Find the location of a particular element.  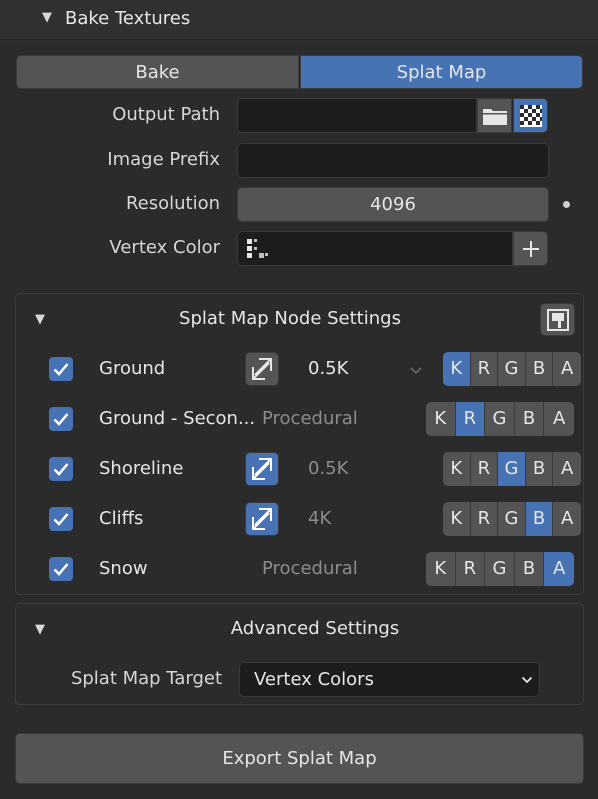

add-vertex-color-button is located at coordinates (530, 248).